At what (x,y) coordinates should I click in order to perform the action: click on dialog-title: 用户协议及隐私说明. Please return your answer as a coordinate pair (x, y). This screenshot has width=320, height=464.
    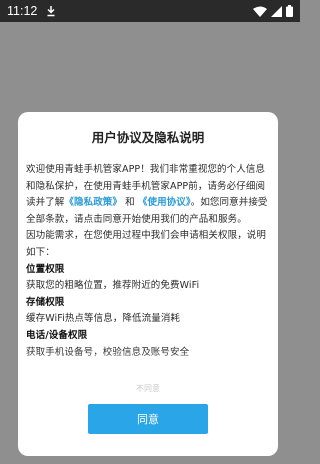
    Looking at the image, I should click on (148, 137).